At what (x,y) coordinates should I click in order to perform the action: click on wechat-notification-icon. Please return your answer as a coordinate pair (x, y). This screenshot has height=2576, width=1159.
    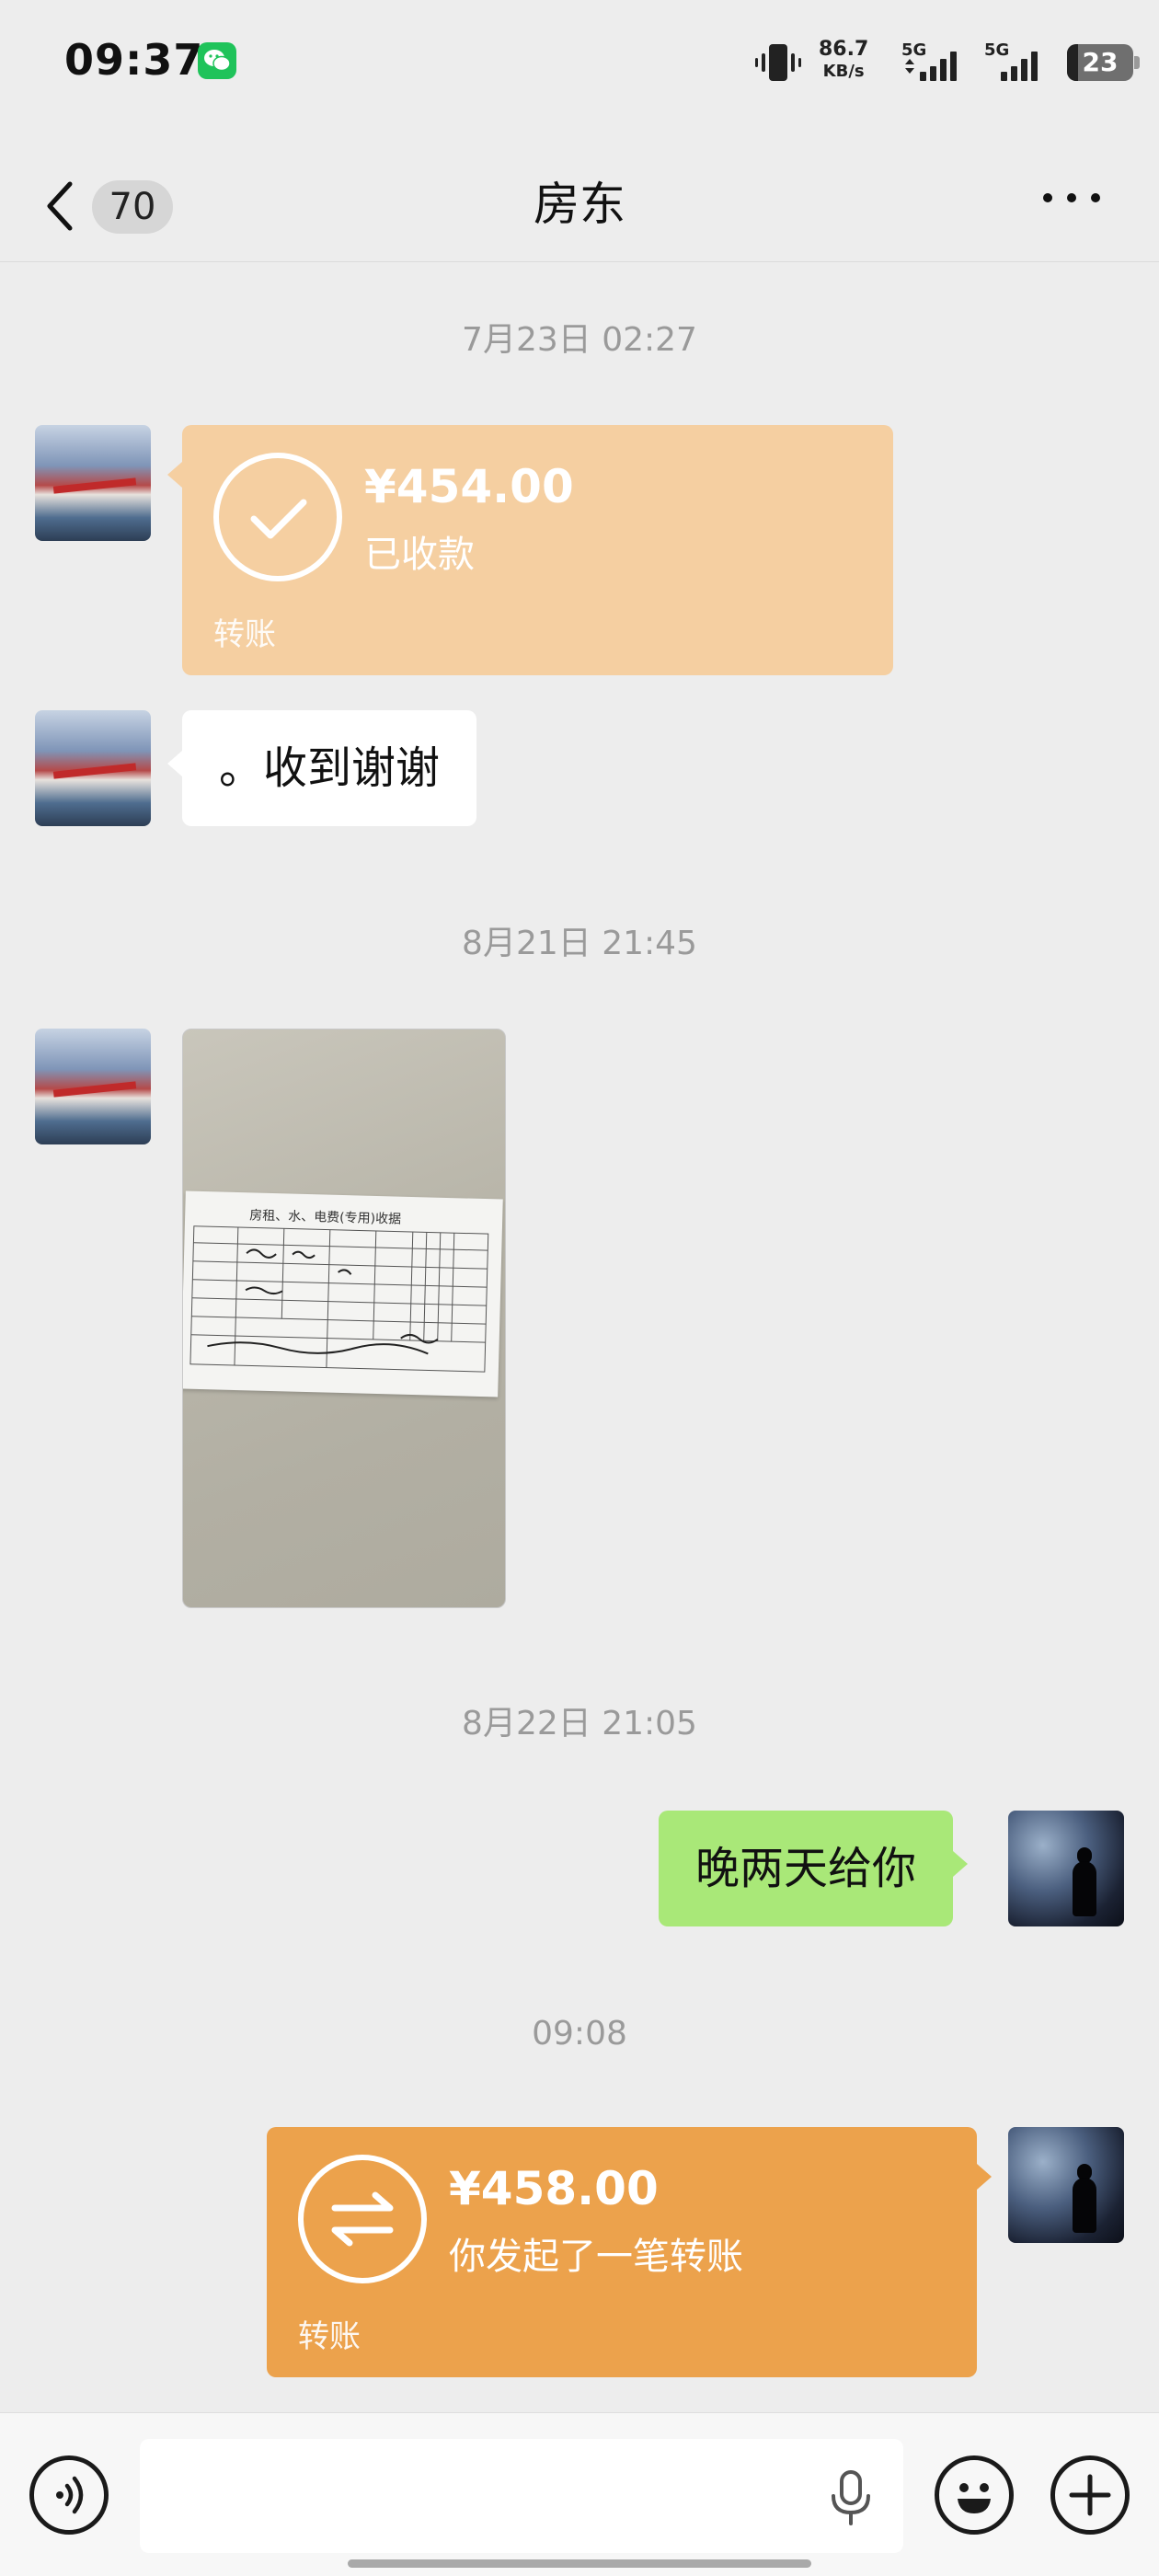
    Looking at the image, I should click on (217, 60).